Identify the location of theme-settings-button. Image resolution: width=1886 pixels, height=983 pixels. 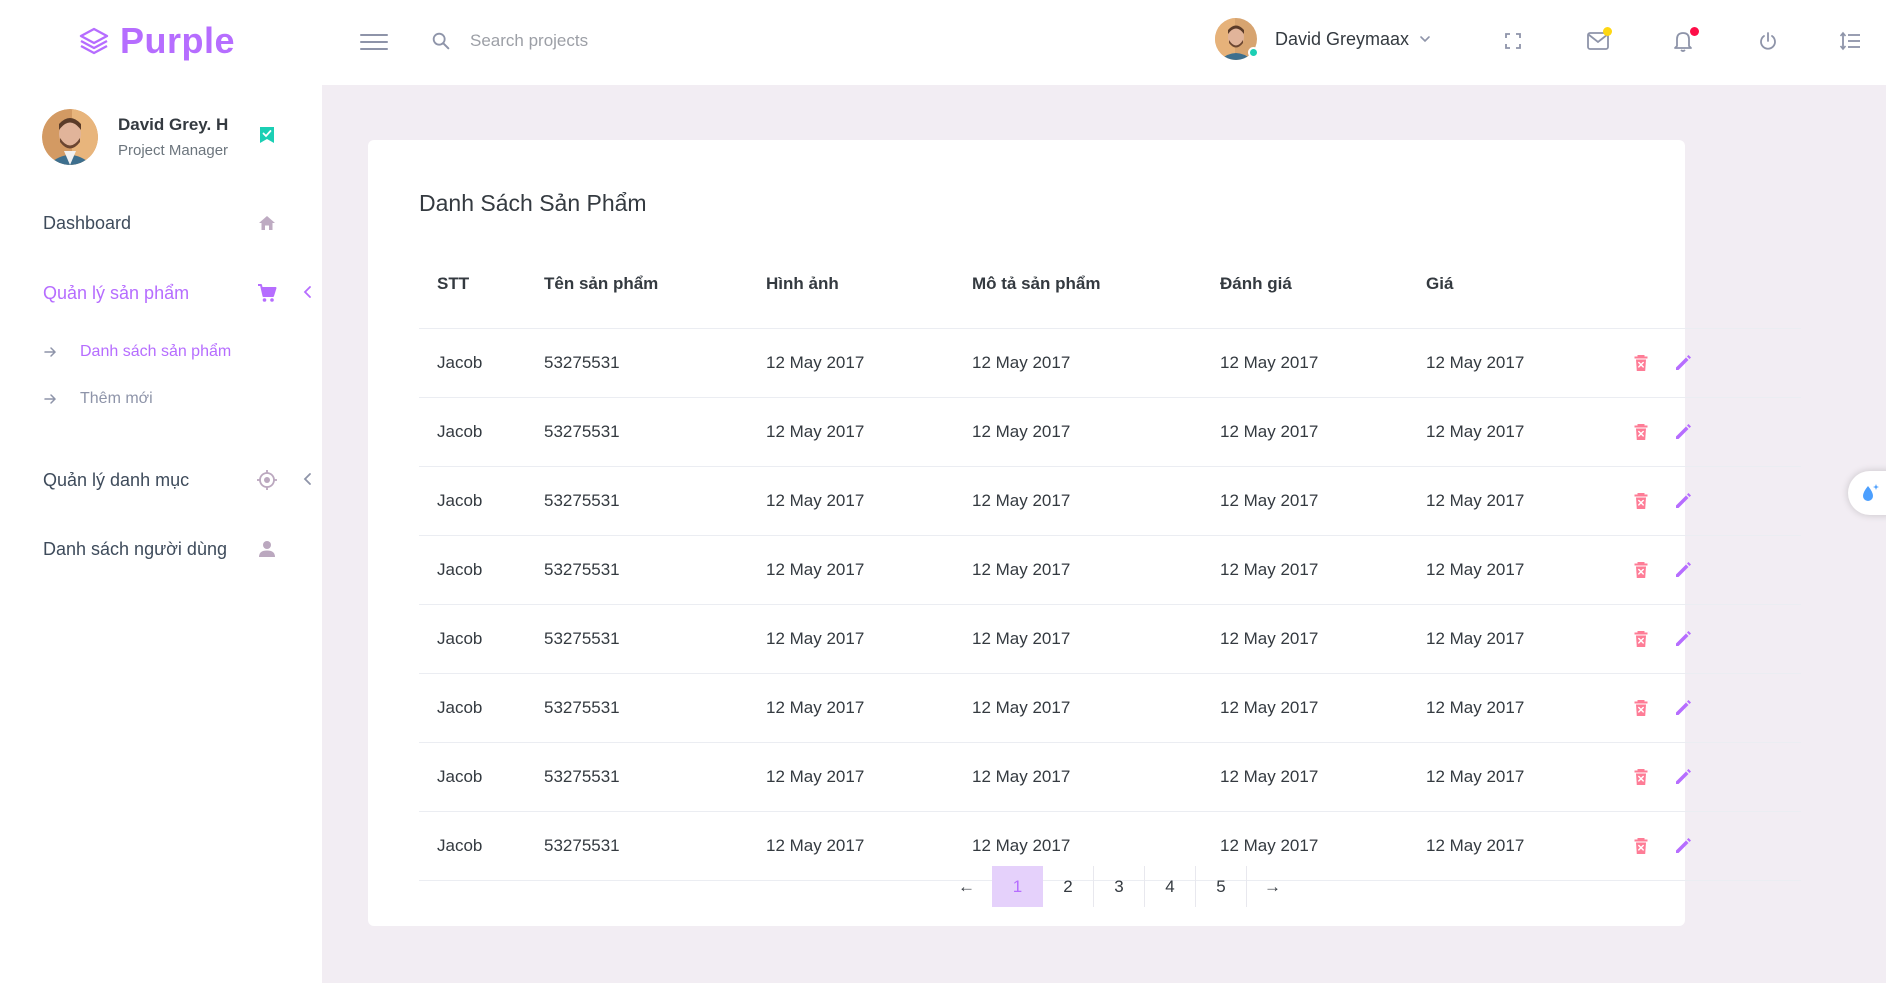
(1867, 493).